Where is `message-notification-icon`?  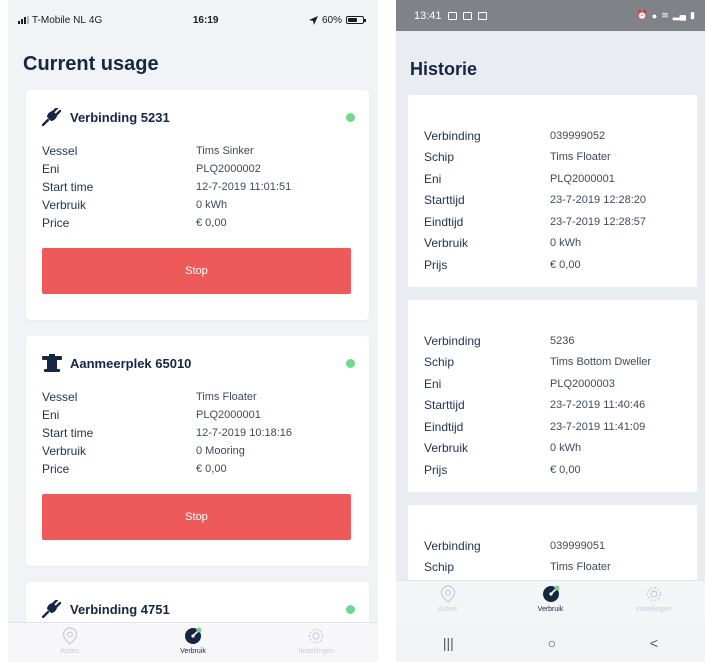
message-notification-icon is located at coordinates (482, 15).